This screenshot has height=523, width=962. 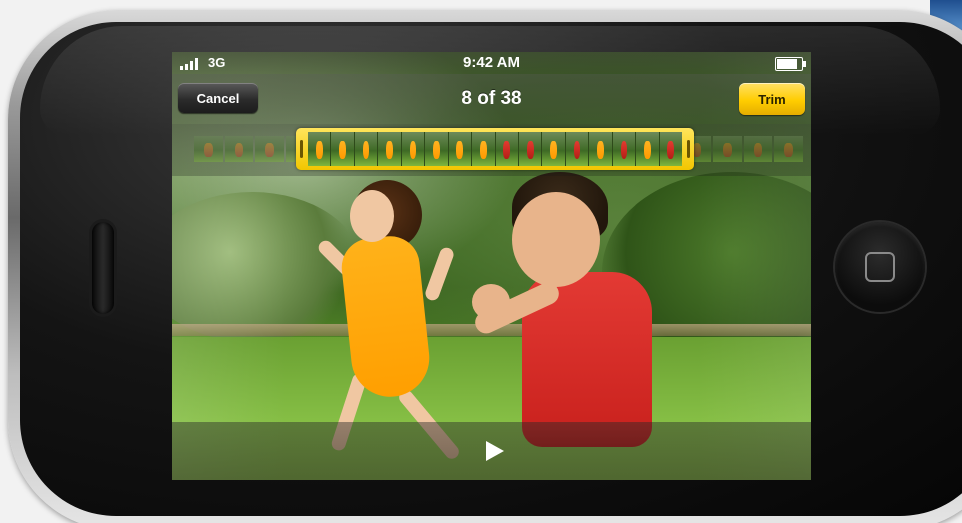 I want to click on battery-icon, so click(x=790, y=64).